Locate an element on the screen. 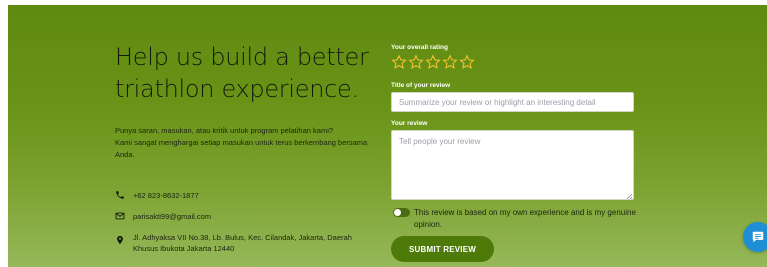 The height and width of the screenshot is (267, 767). mail-icon is located at coordinates (120, 216).